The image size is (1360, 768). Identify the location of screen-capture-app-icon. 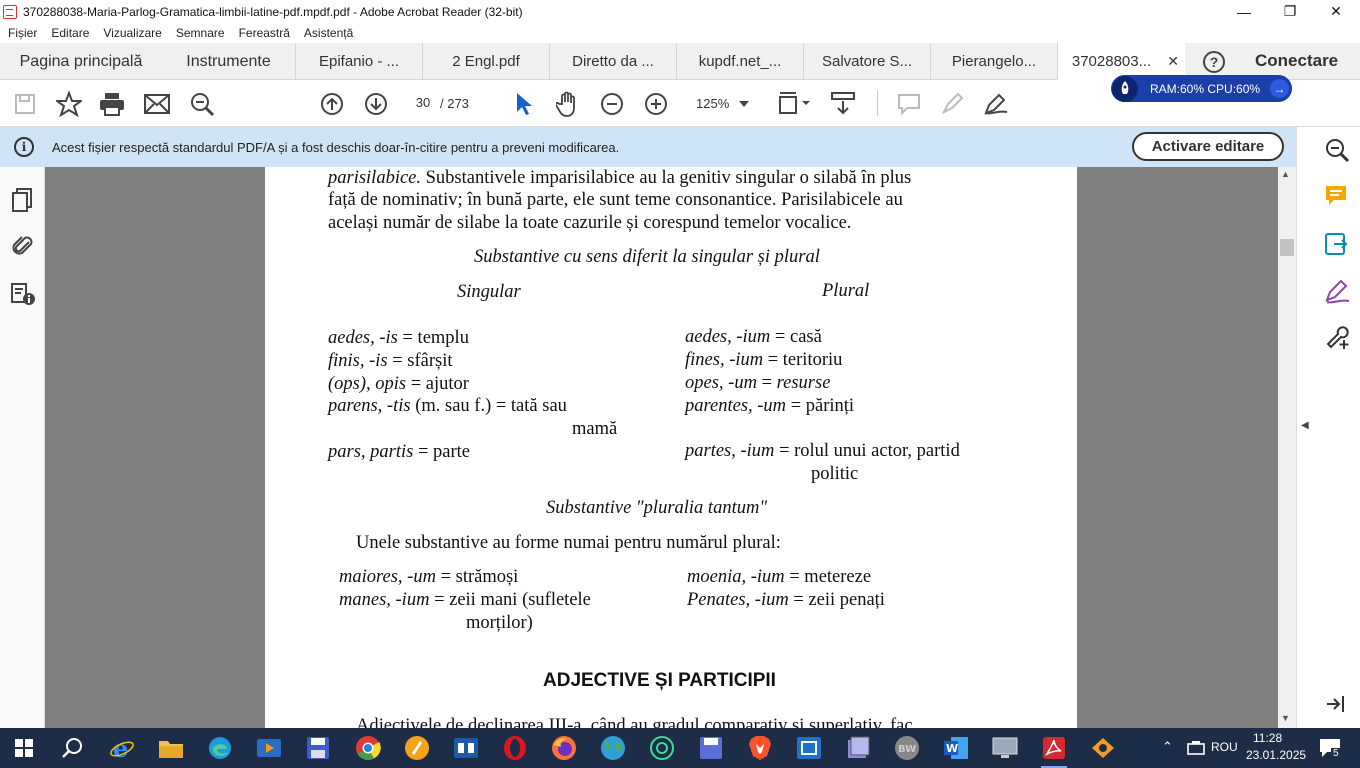
(1103, 748).